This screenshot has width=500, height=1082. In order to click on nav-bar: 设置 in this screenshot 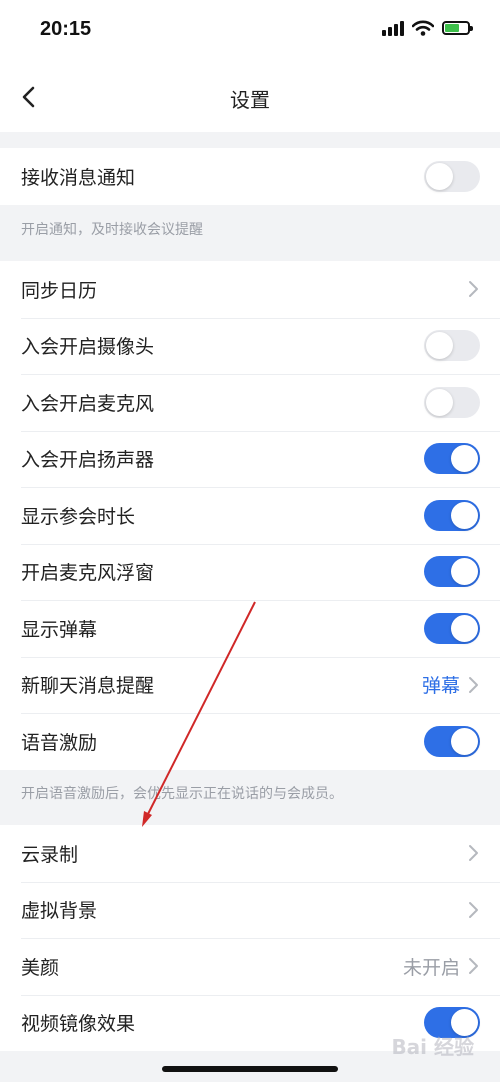, I will do `click(250, 97)`.